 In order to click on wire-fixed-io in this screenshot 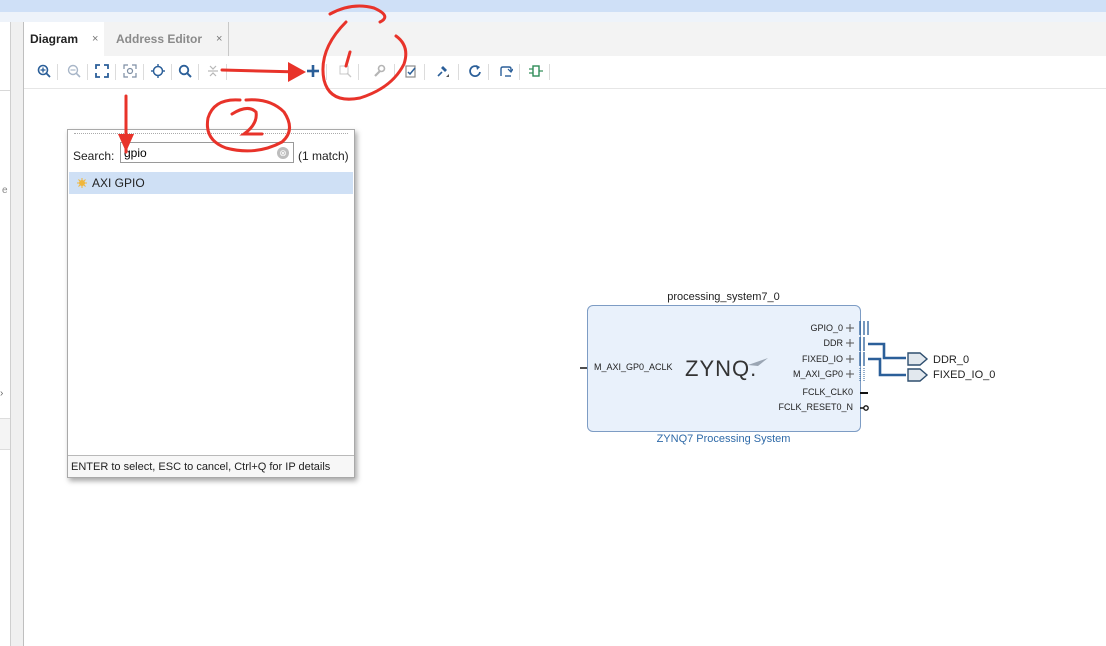, I will do `click(887, 367)`.